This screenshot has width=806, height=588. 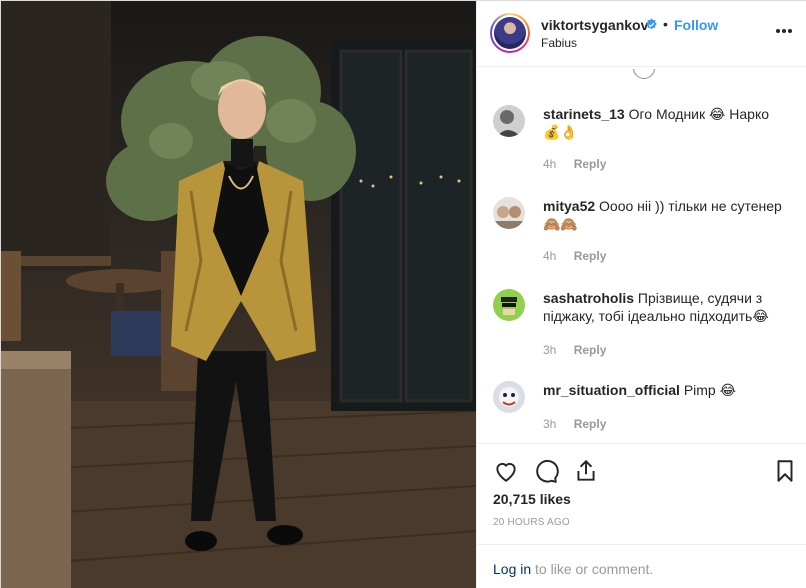 What do you see at coordinates (784, 31) in the screenshot?
I see `more-options-icon` at bounding box center [784, 31].